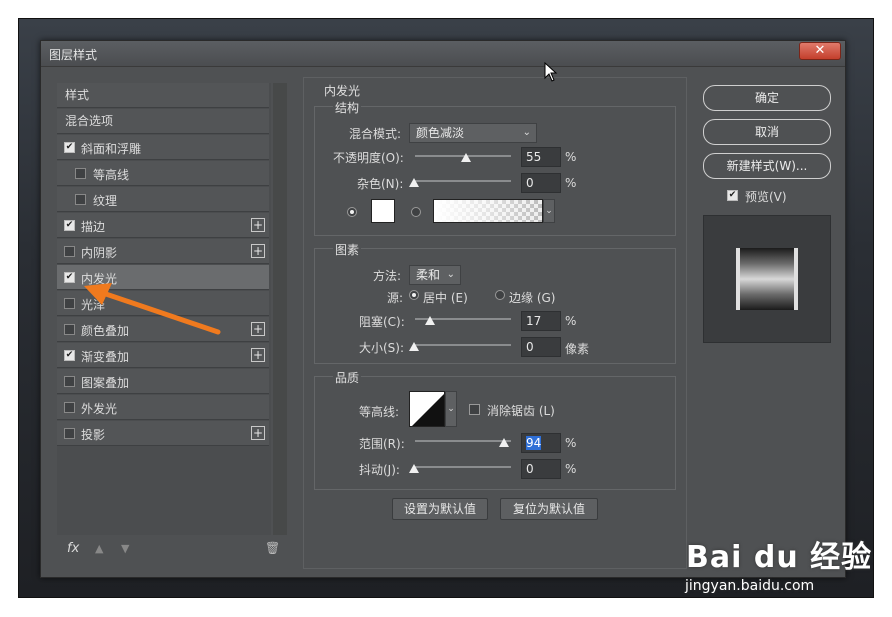 The width and height of the screenshot is (892, 617). I want to click on baidu-jingyan-logo: Bai du 经验, so click(779, 557).